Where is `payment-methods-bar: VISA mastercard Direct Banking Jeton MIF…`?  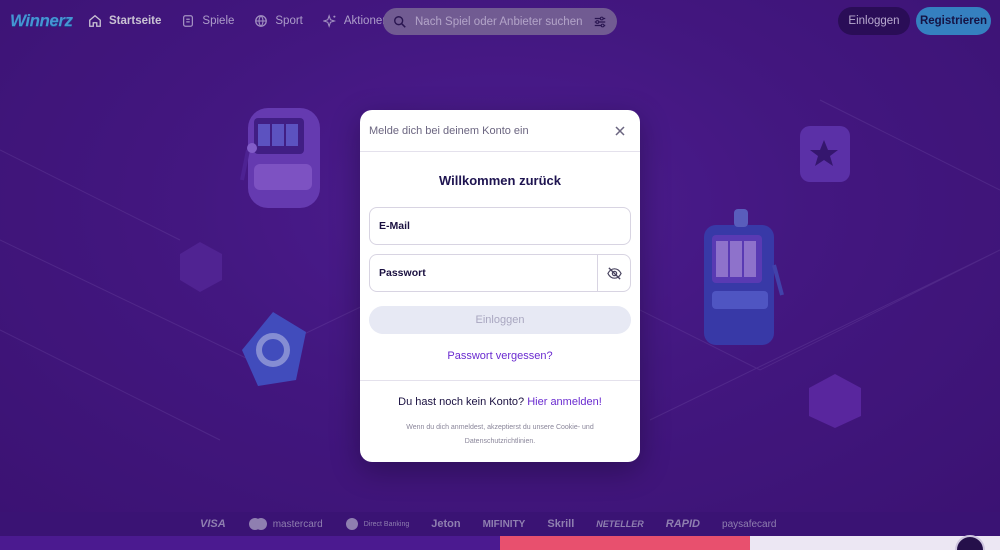 payment-methods-bar: VISA mastercard Direct Banking Jeton MIF… is located at coordinates (500, 524).